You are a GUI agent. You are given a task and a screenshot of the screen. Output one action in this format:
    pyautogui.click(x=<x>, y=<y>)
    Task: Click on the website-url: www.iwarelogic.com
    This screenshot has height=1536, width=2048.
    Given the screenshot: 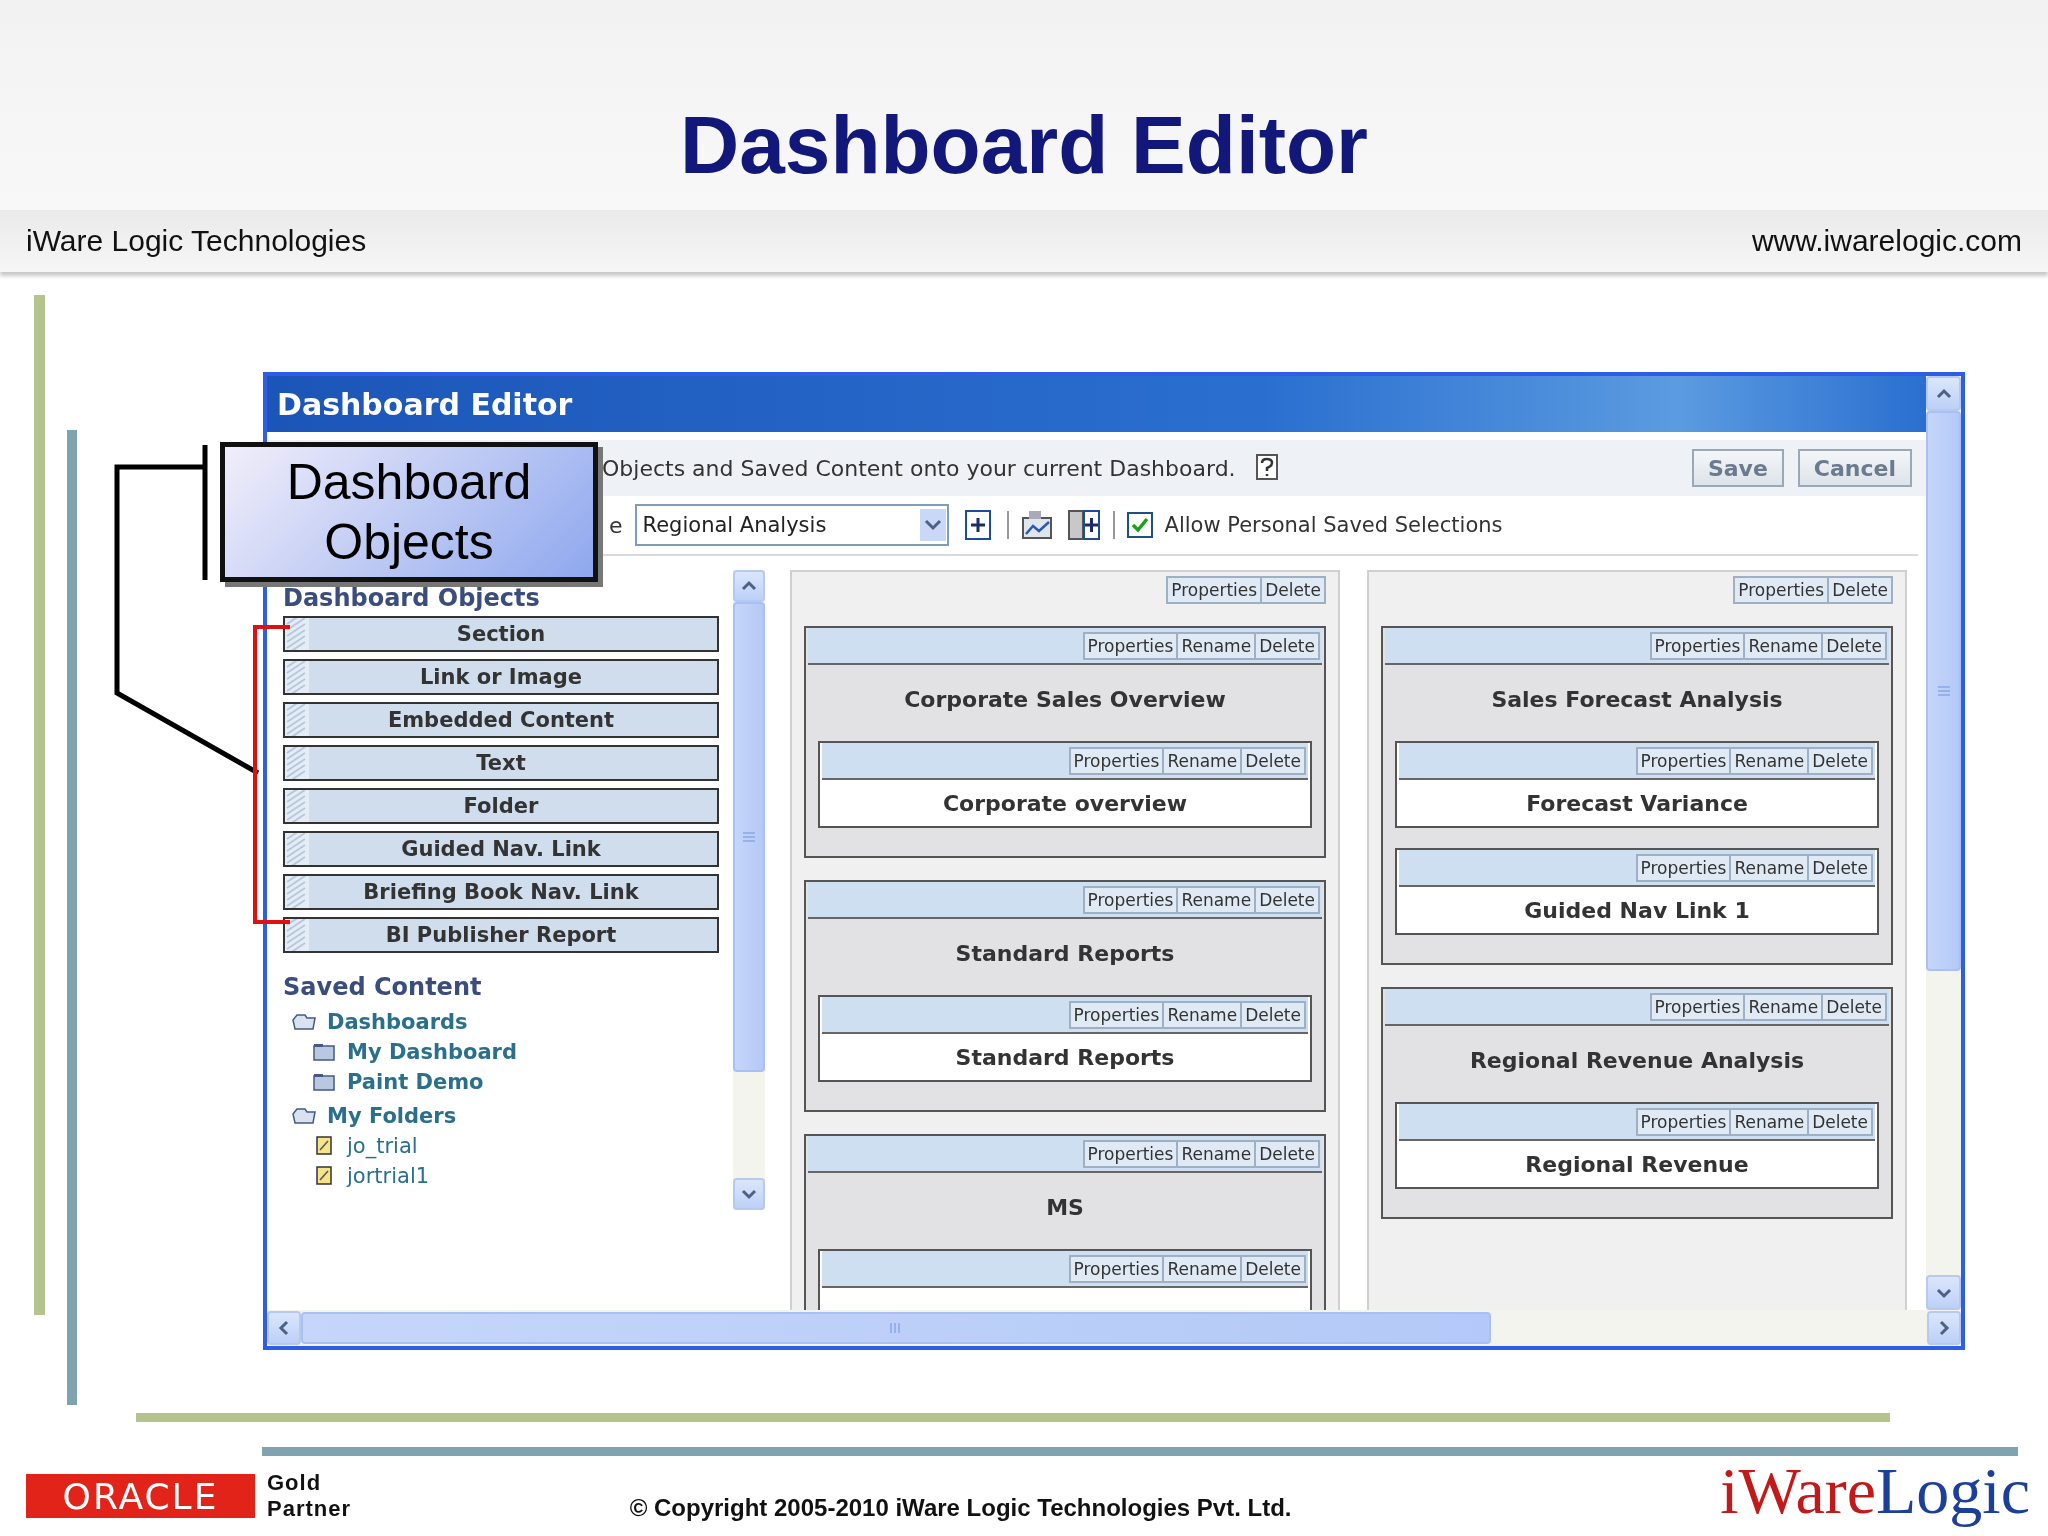 What is the action you would take?
    pyautogui.click(x=1886, y=241)
    